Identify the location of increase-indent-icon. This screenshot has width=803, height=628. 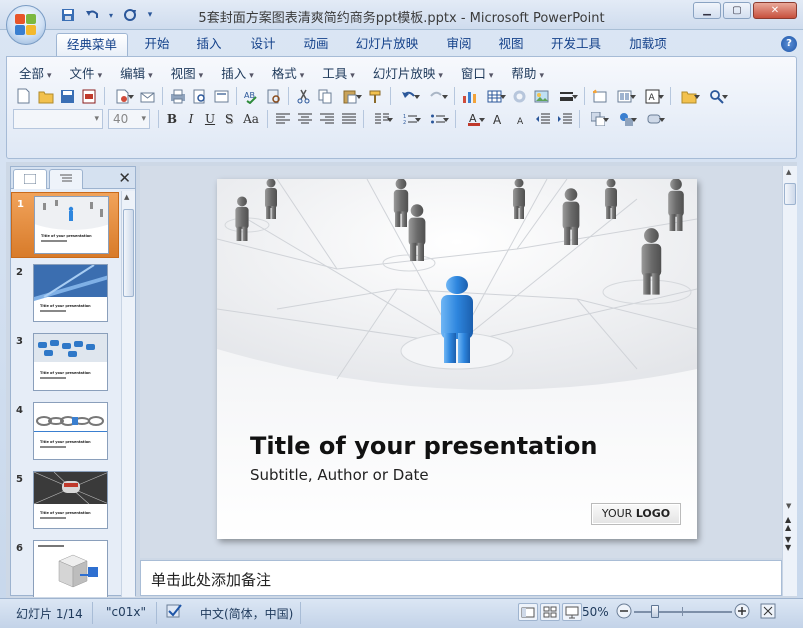
(564, 119).